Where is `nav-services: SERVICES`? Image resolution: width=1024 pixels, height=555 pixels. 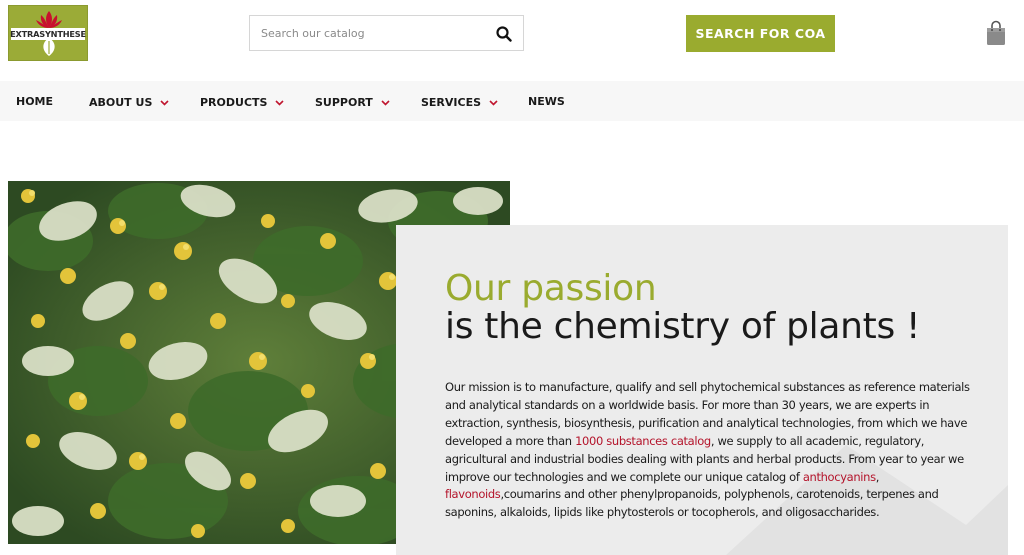 nav-services: SERVICES is located at coordinates (459, 102).